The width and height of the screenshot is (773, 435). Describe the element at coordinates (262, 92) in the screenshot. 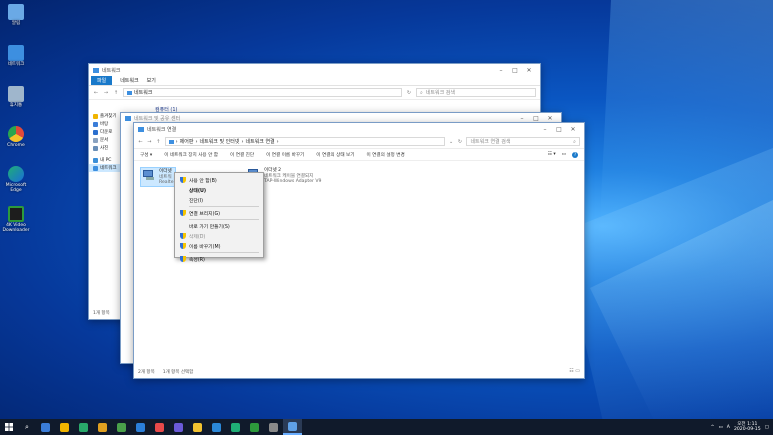

I see `network-address-bar: 네트워크` at that location.